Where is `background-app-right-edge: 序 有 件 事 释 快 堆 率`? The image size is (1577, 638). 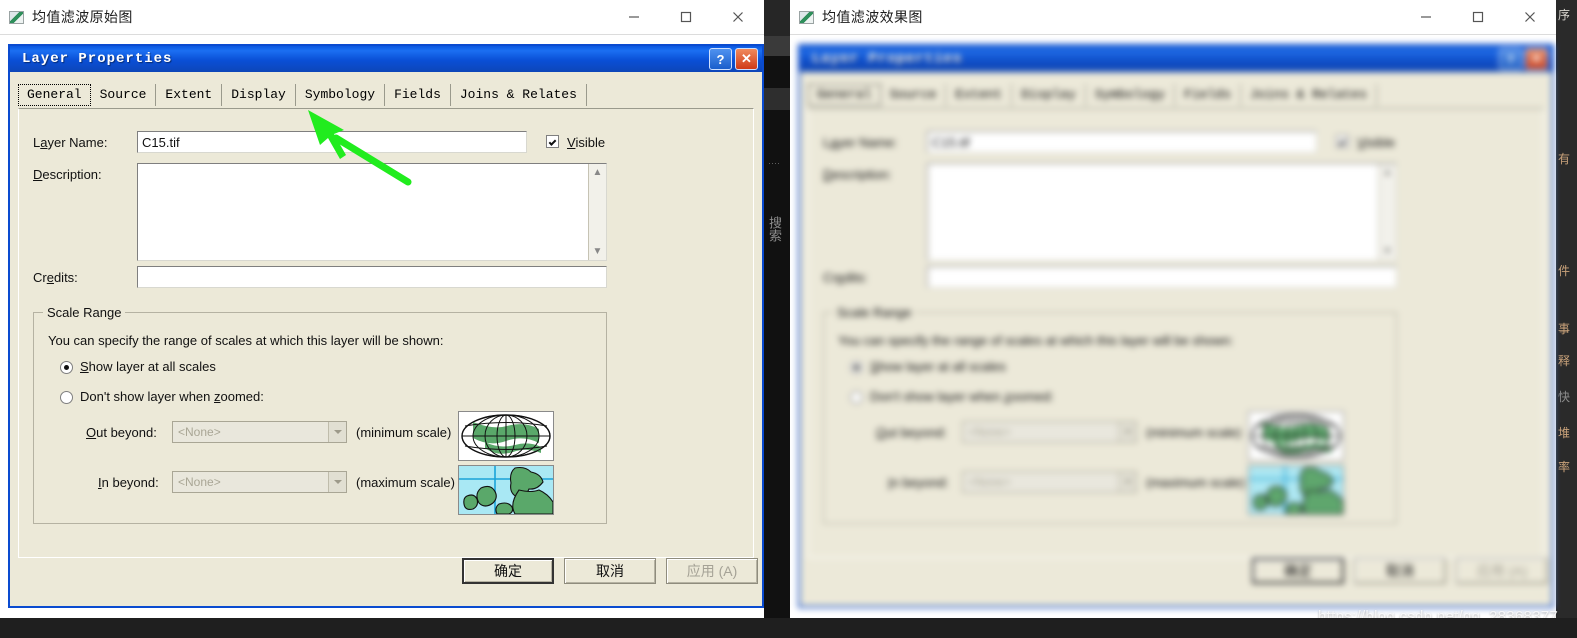
background-app-right-edge: 序 有 件 事 释 快 堆 率 is located at coordinates (1566, 310).